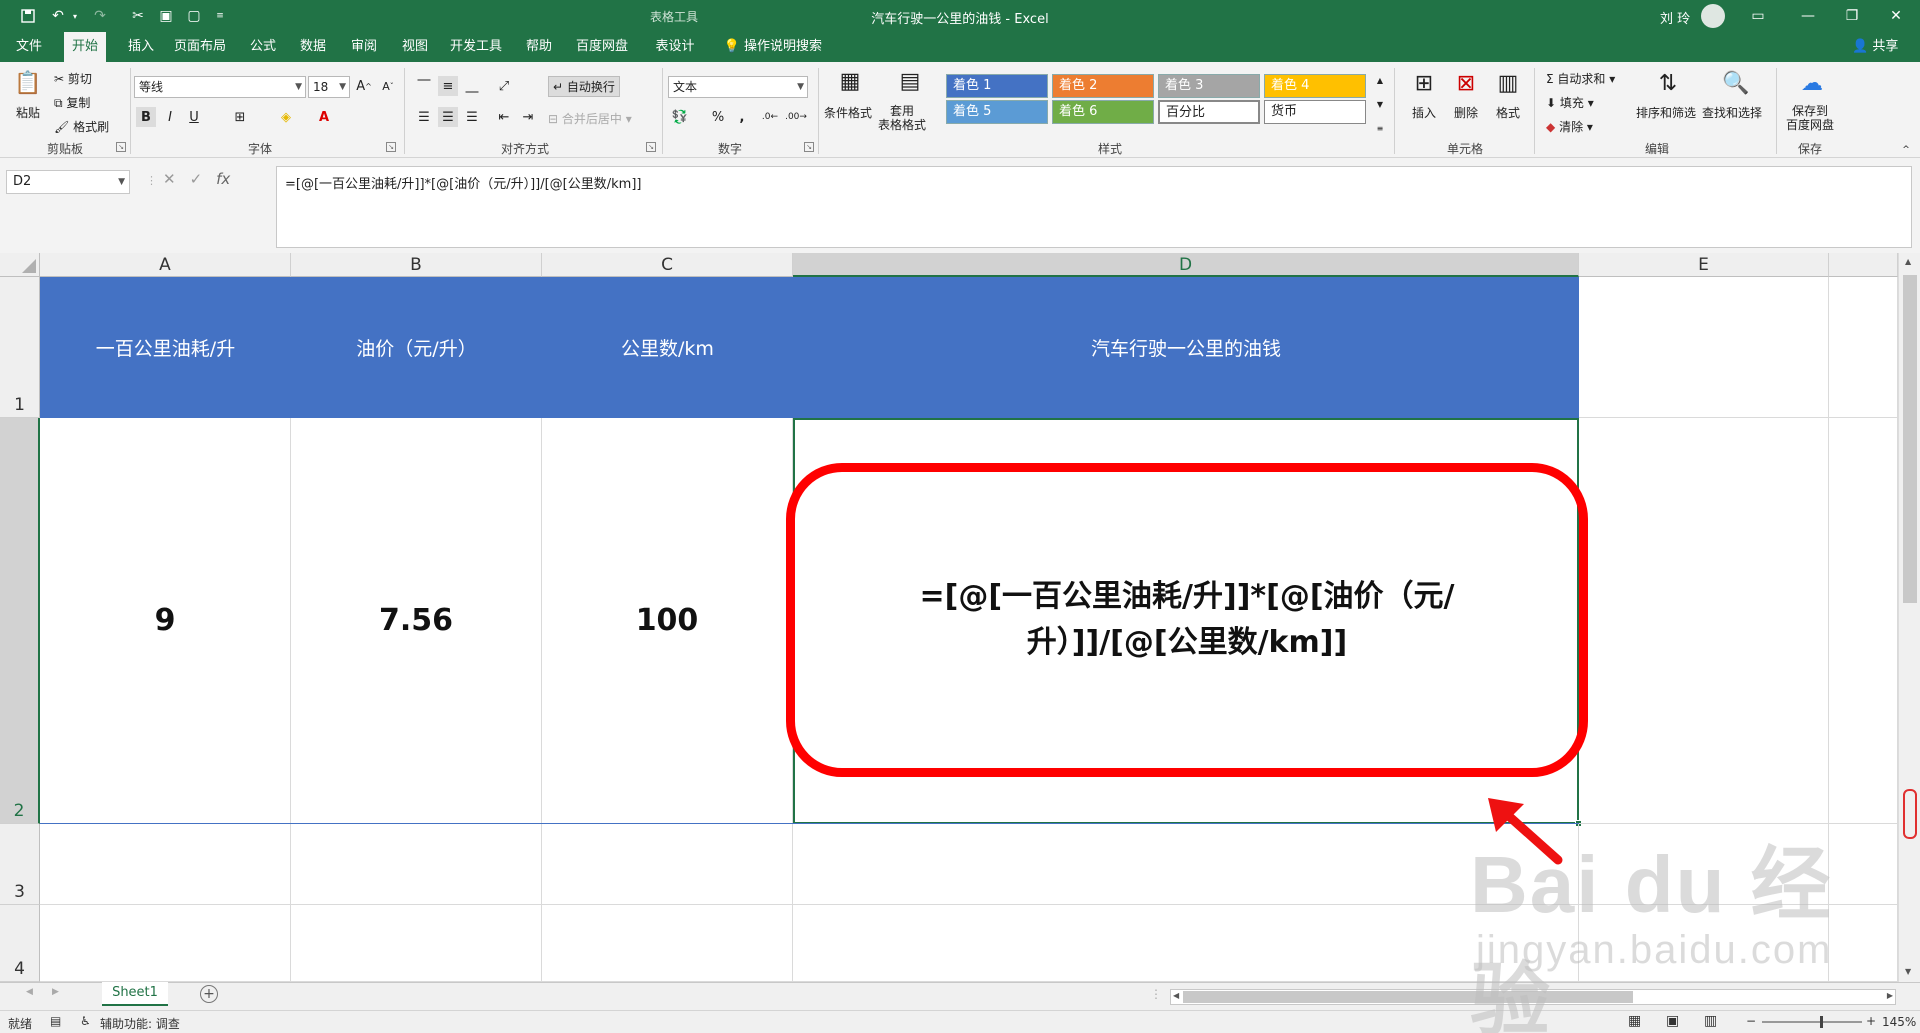  I want to click on align-left-icon: ☰, so click(424, 117).